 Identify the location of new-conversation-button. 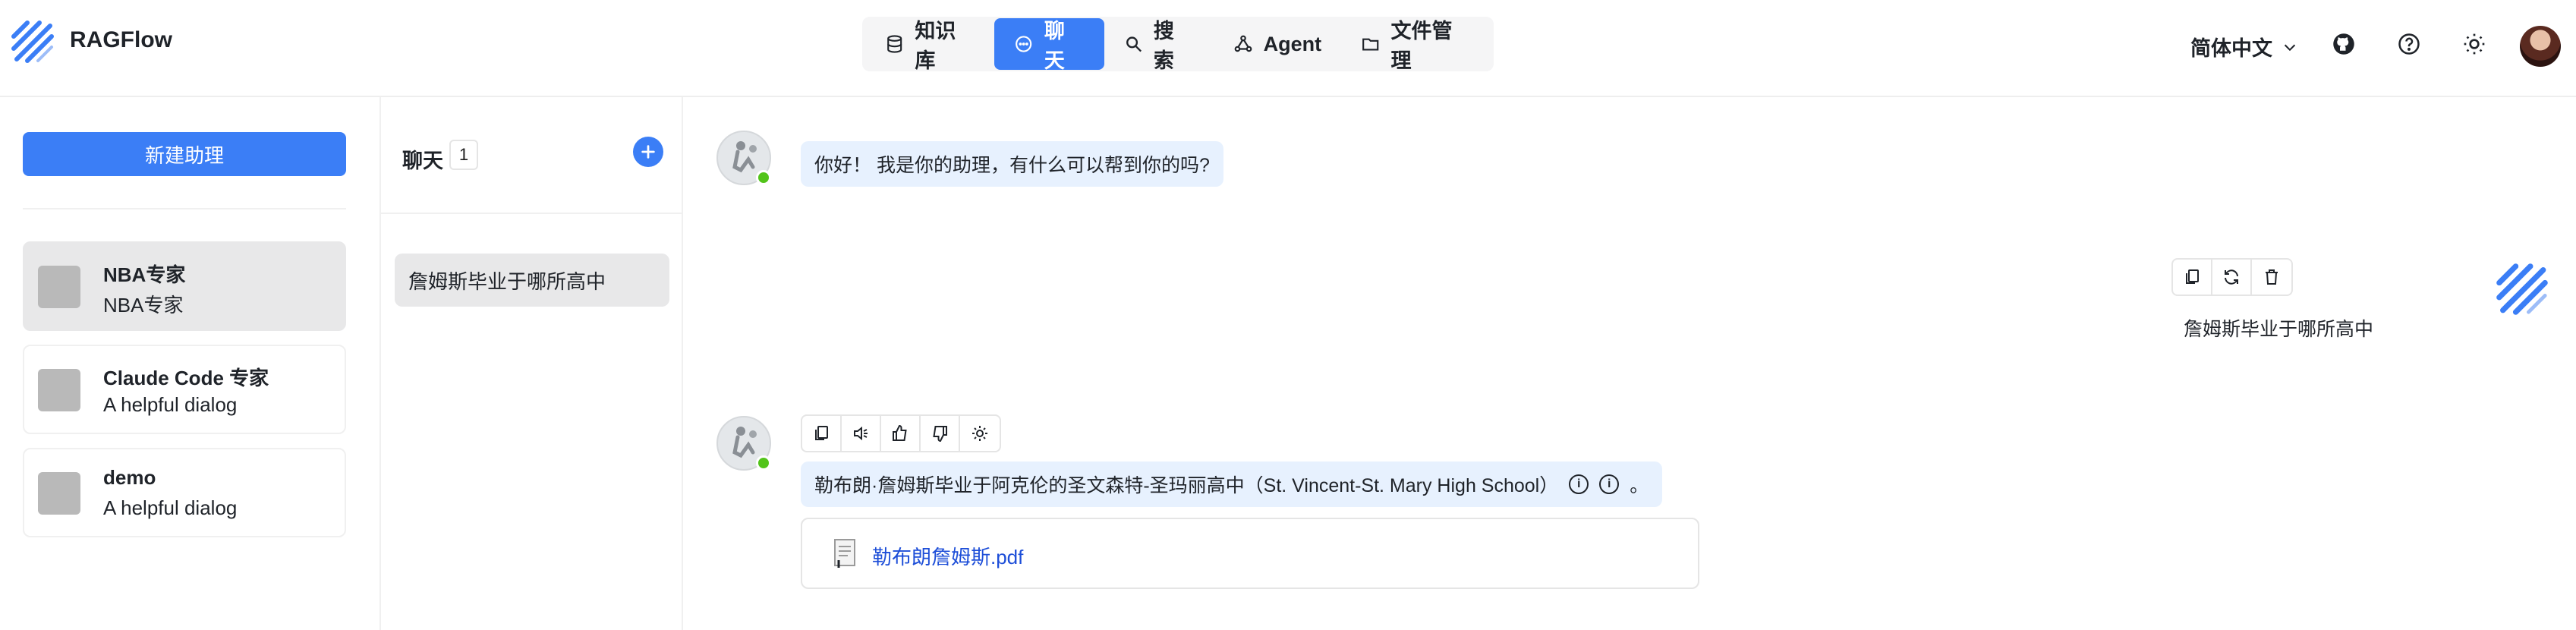
(648, 152).